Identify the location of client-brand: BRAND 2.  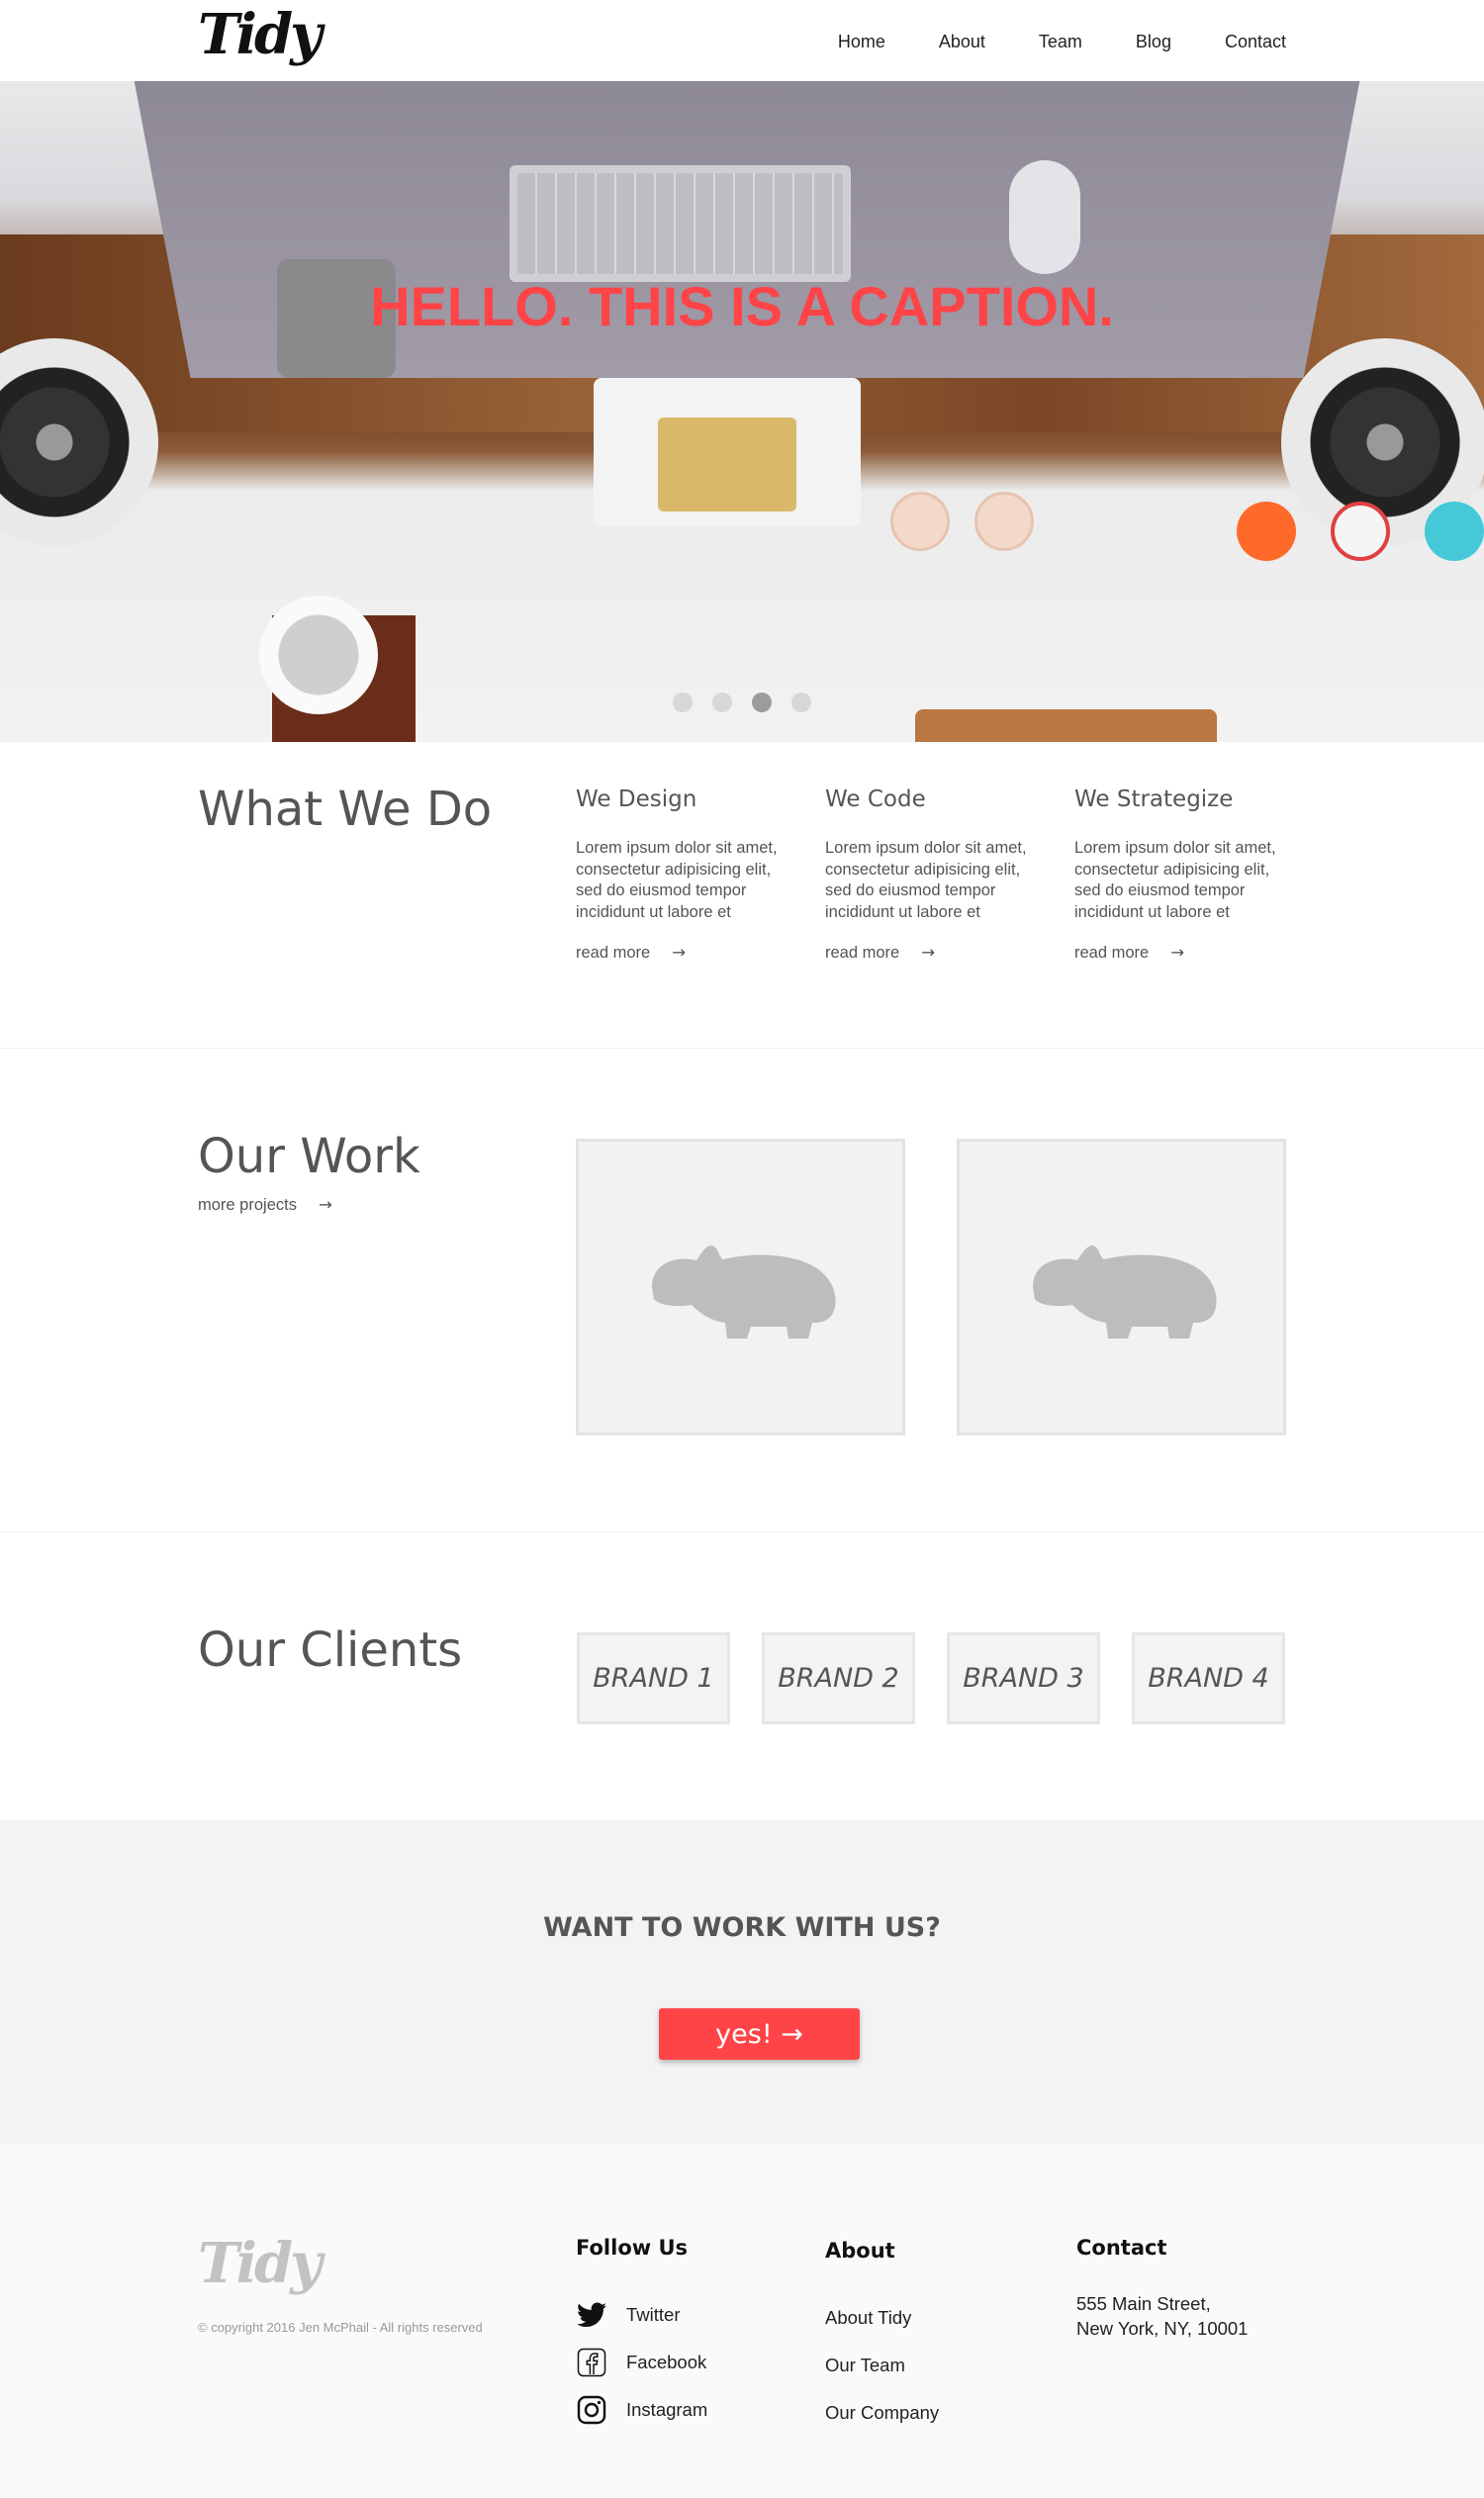
(838, 1678).